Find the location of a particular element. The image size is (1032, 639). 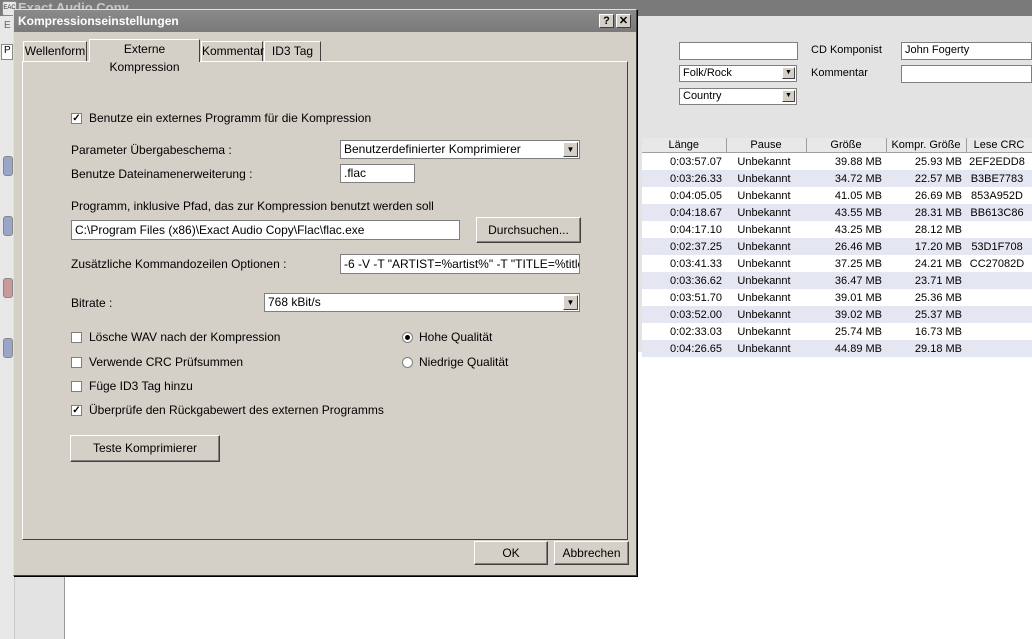

cd-record-icon is located at coordinates (8, 288).